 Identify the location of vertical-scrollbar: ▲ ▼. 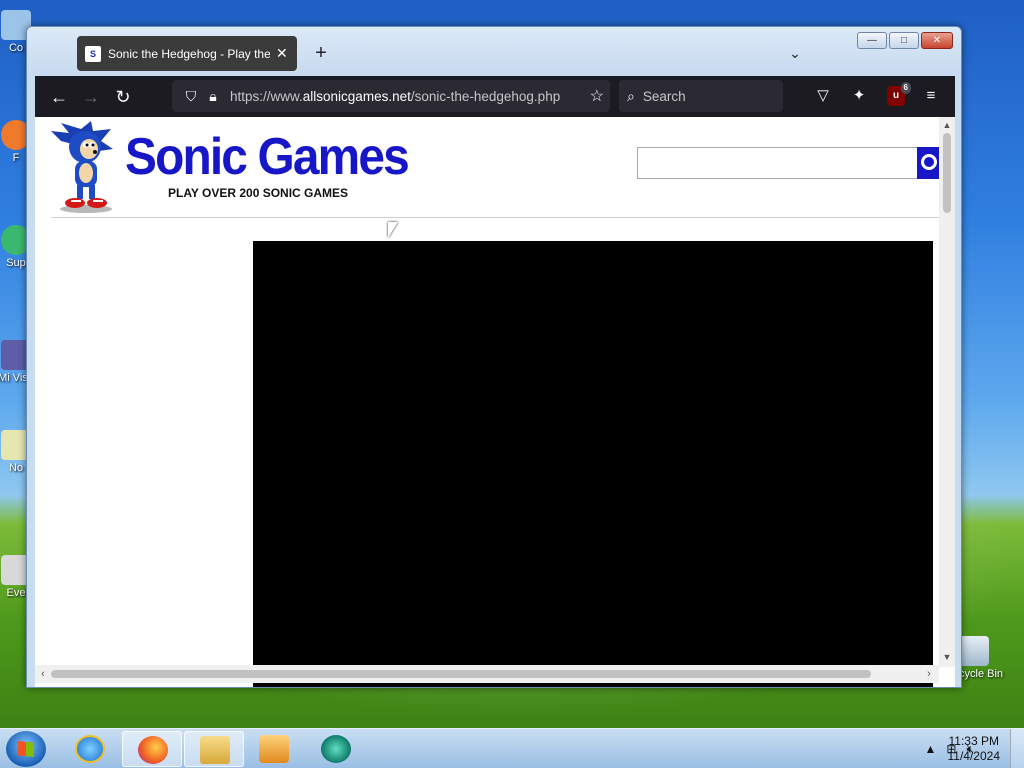
(947, 392).